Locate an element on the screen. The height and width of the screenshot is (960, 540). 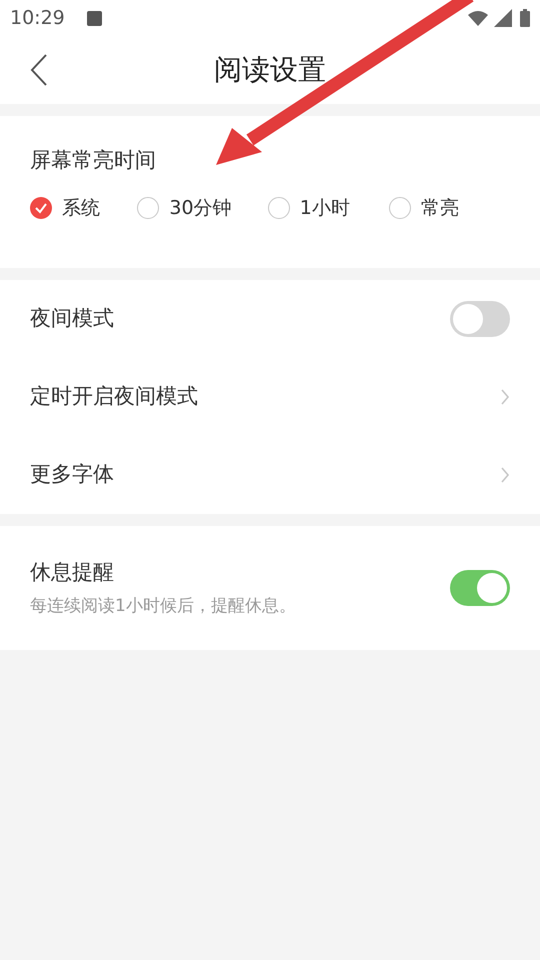
radio-option: 系统 is located at coordinates (84, 208).